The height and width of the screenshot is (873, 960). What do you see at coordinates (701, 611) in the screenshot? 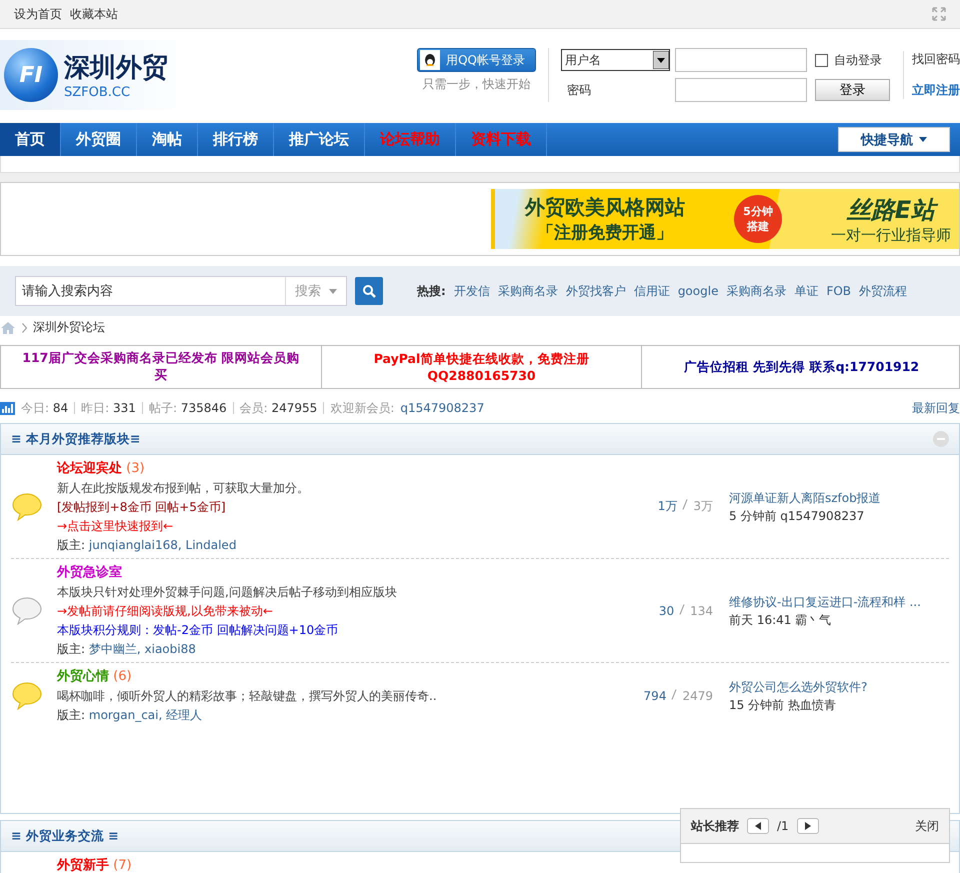
I see `post-count: 134` at bounding box center [701, 611].